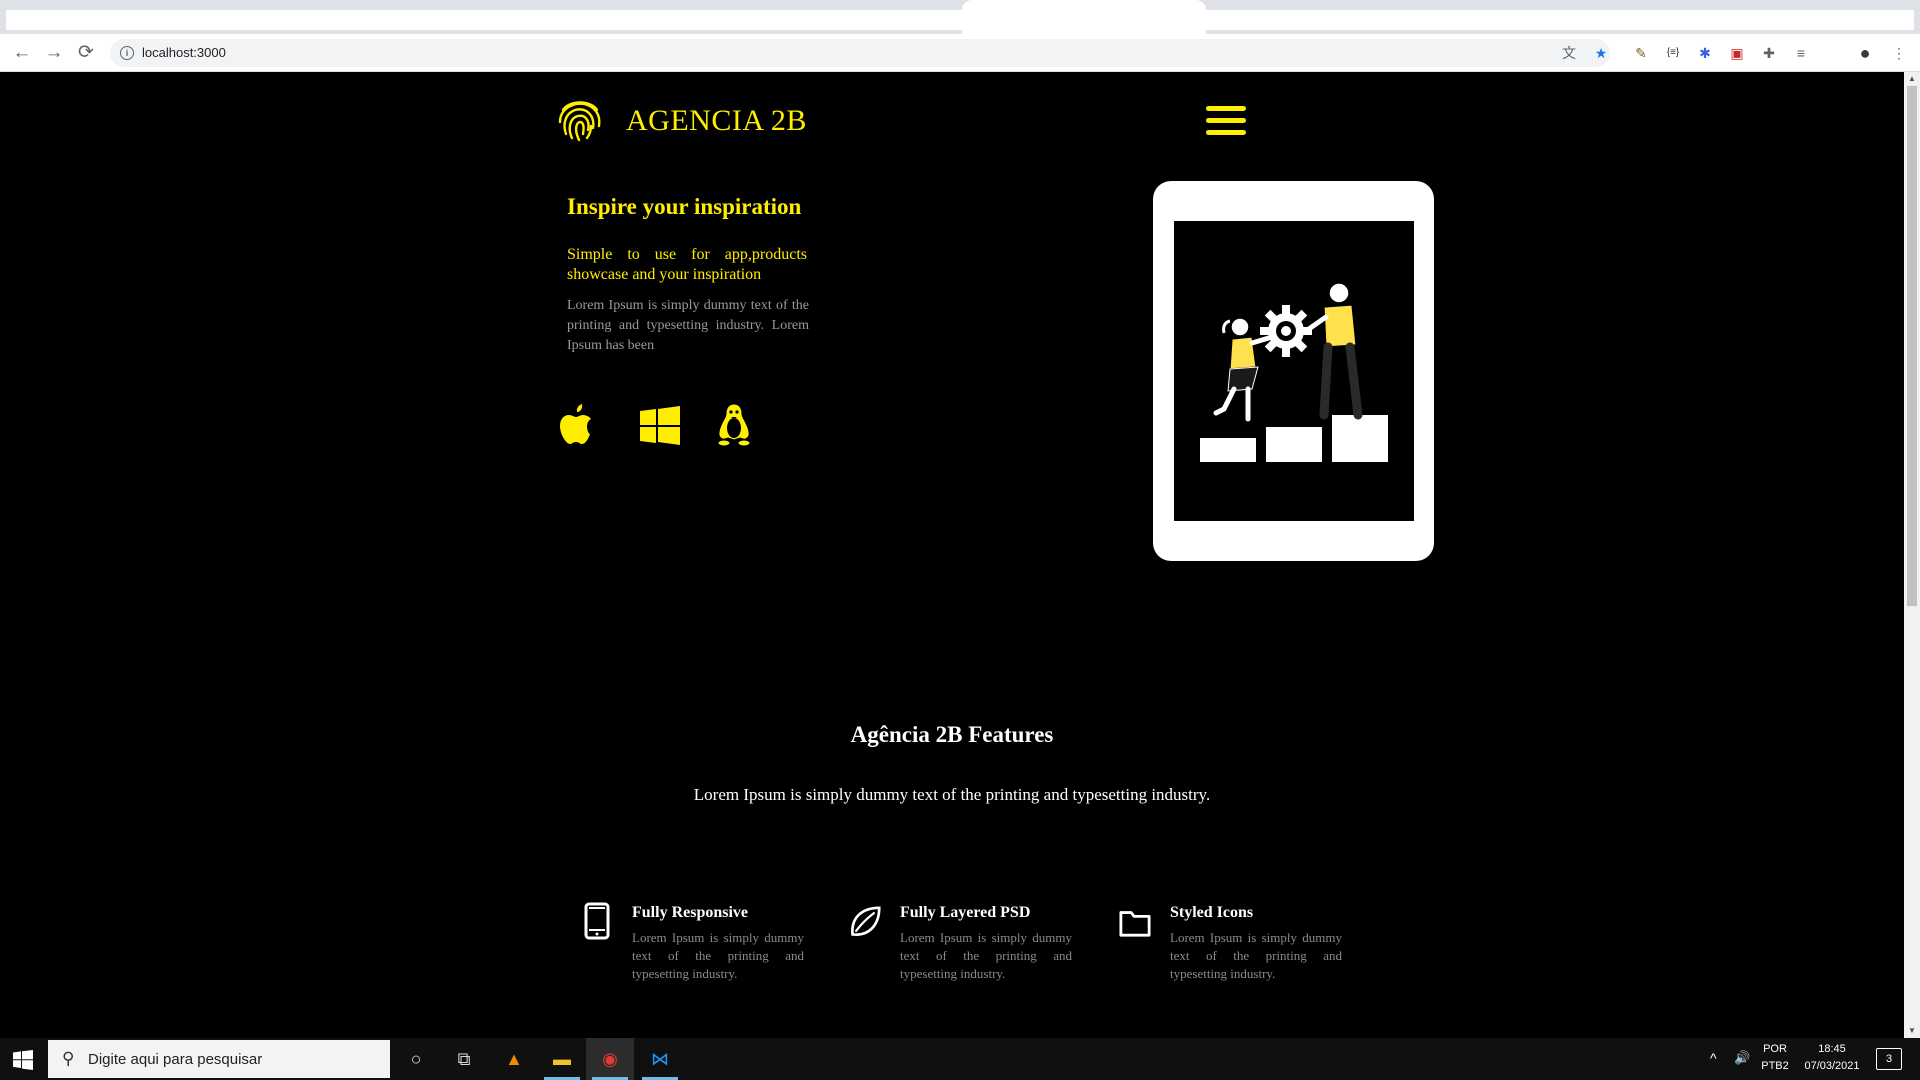  I want to click on browser-menu-icon: ⋮, so click(1899, 53).